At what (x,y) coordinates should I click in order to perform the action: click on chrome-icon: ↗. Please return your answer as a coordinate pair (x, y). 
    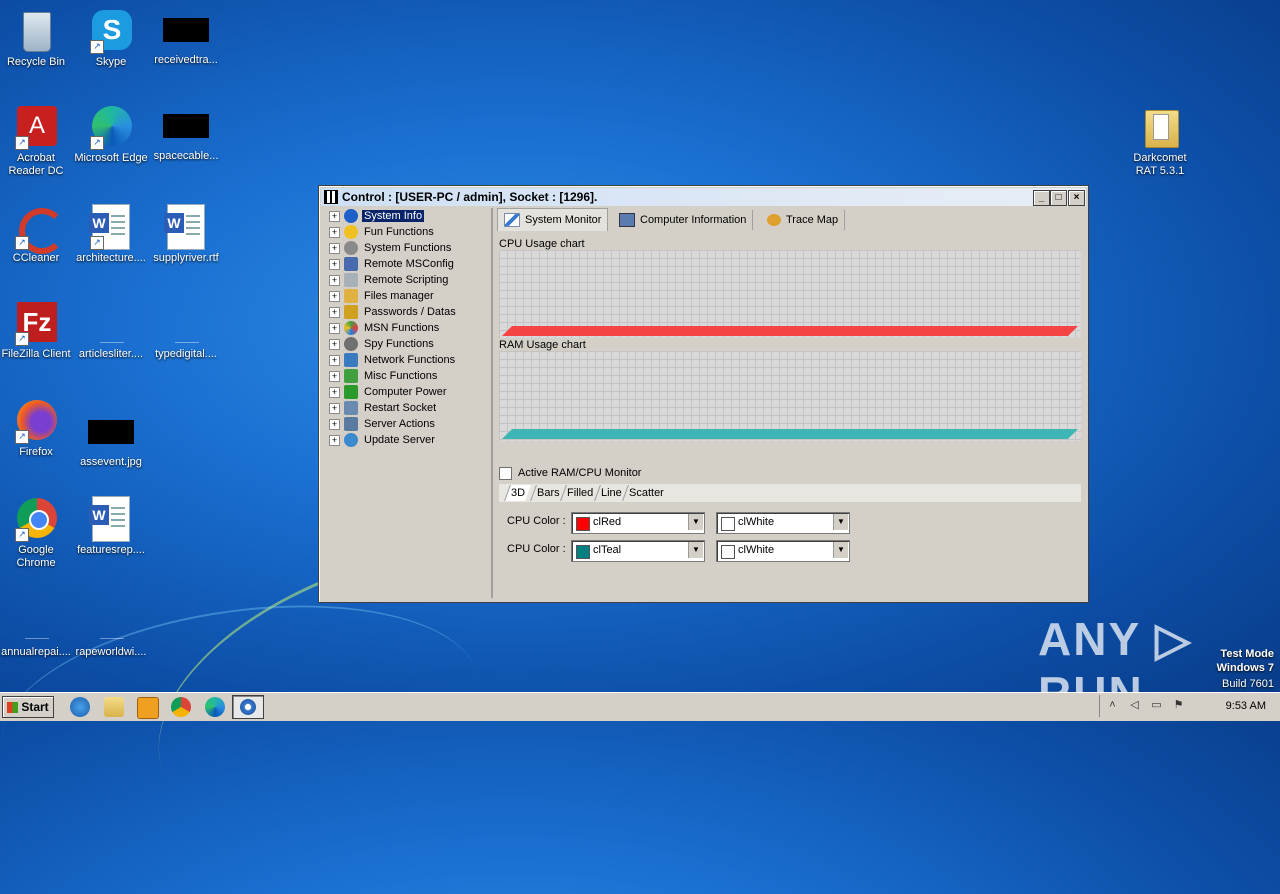
    Looking at the image, I should click on (36, 519).